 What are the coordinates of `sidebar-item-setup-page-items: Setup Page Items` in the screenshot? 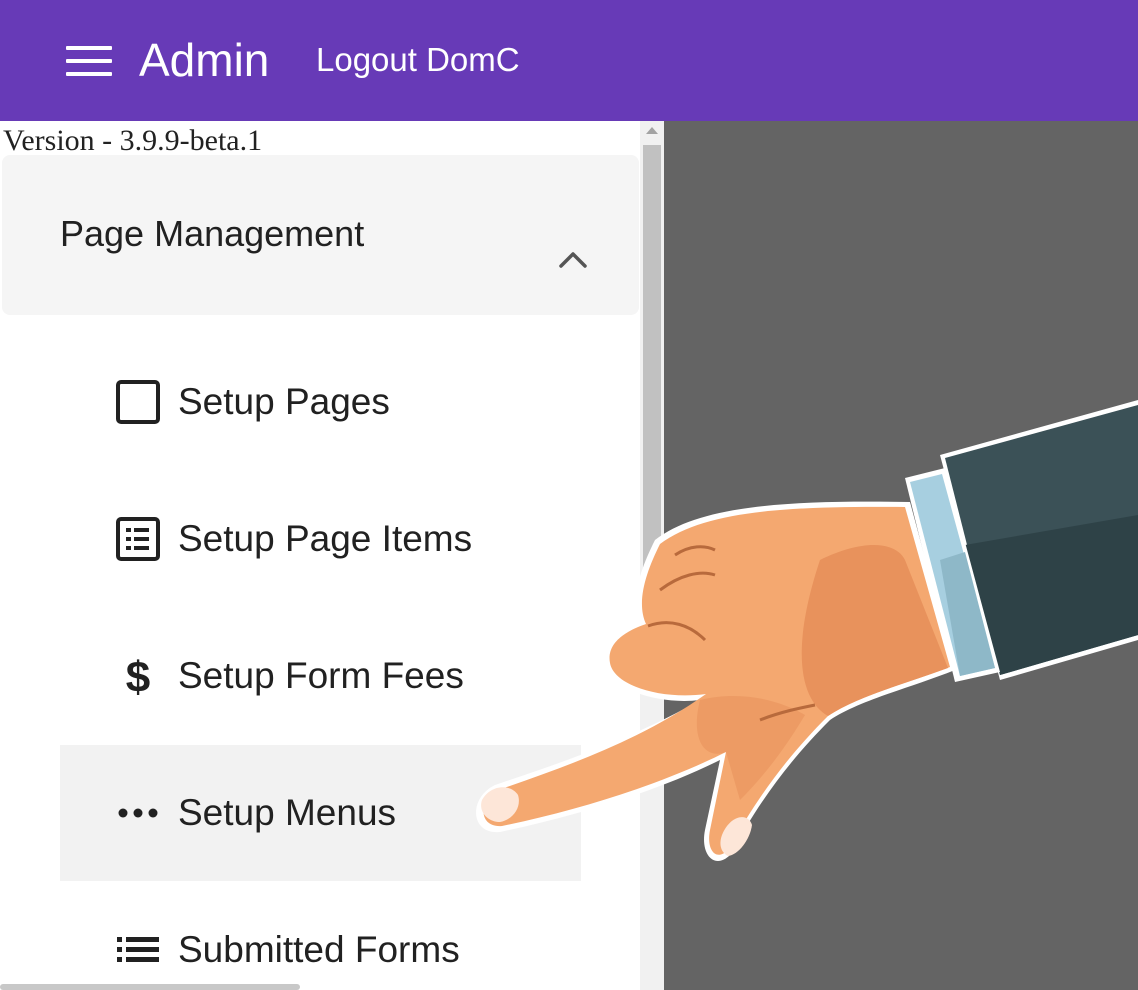 It's located at (320, 539).